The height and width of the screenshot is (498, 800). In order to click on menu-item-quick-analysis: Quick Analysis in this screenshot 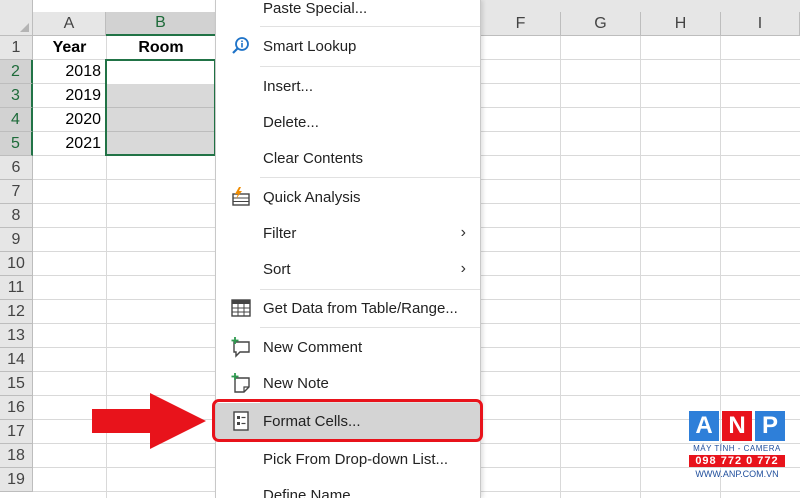, I will do `click(348, 197)`.